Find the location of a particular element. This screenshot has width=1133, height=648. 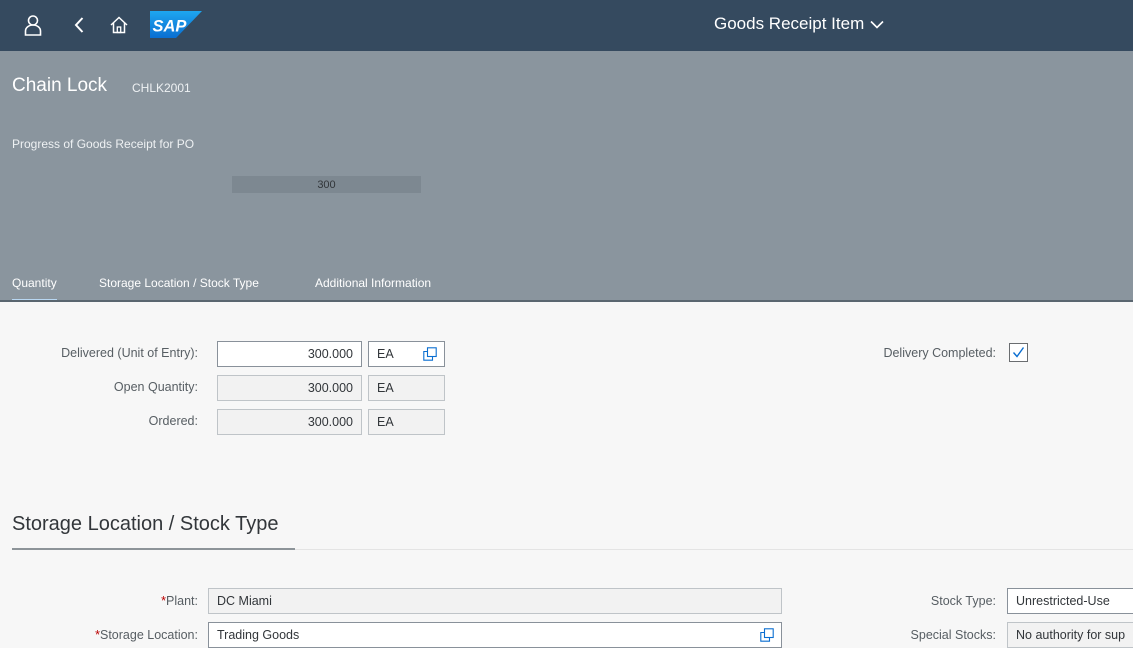

tab-bar-divider is located at coordinates (566, 301).